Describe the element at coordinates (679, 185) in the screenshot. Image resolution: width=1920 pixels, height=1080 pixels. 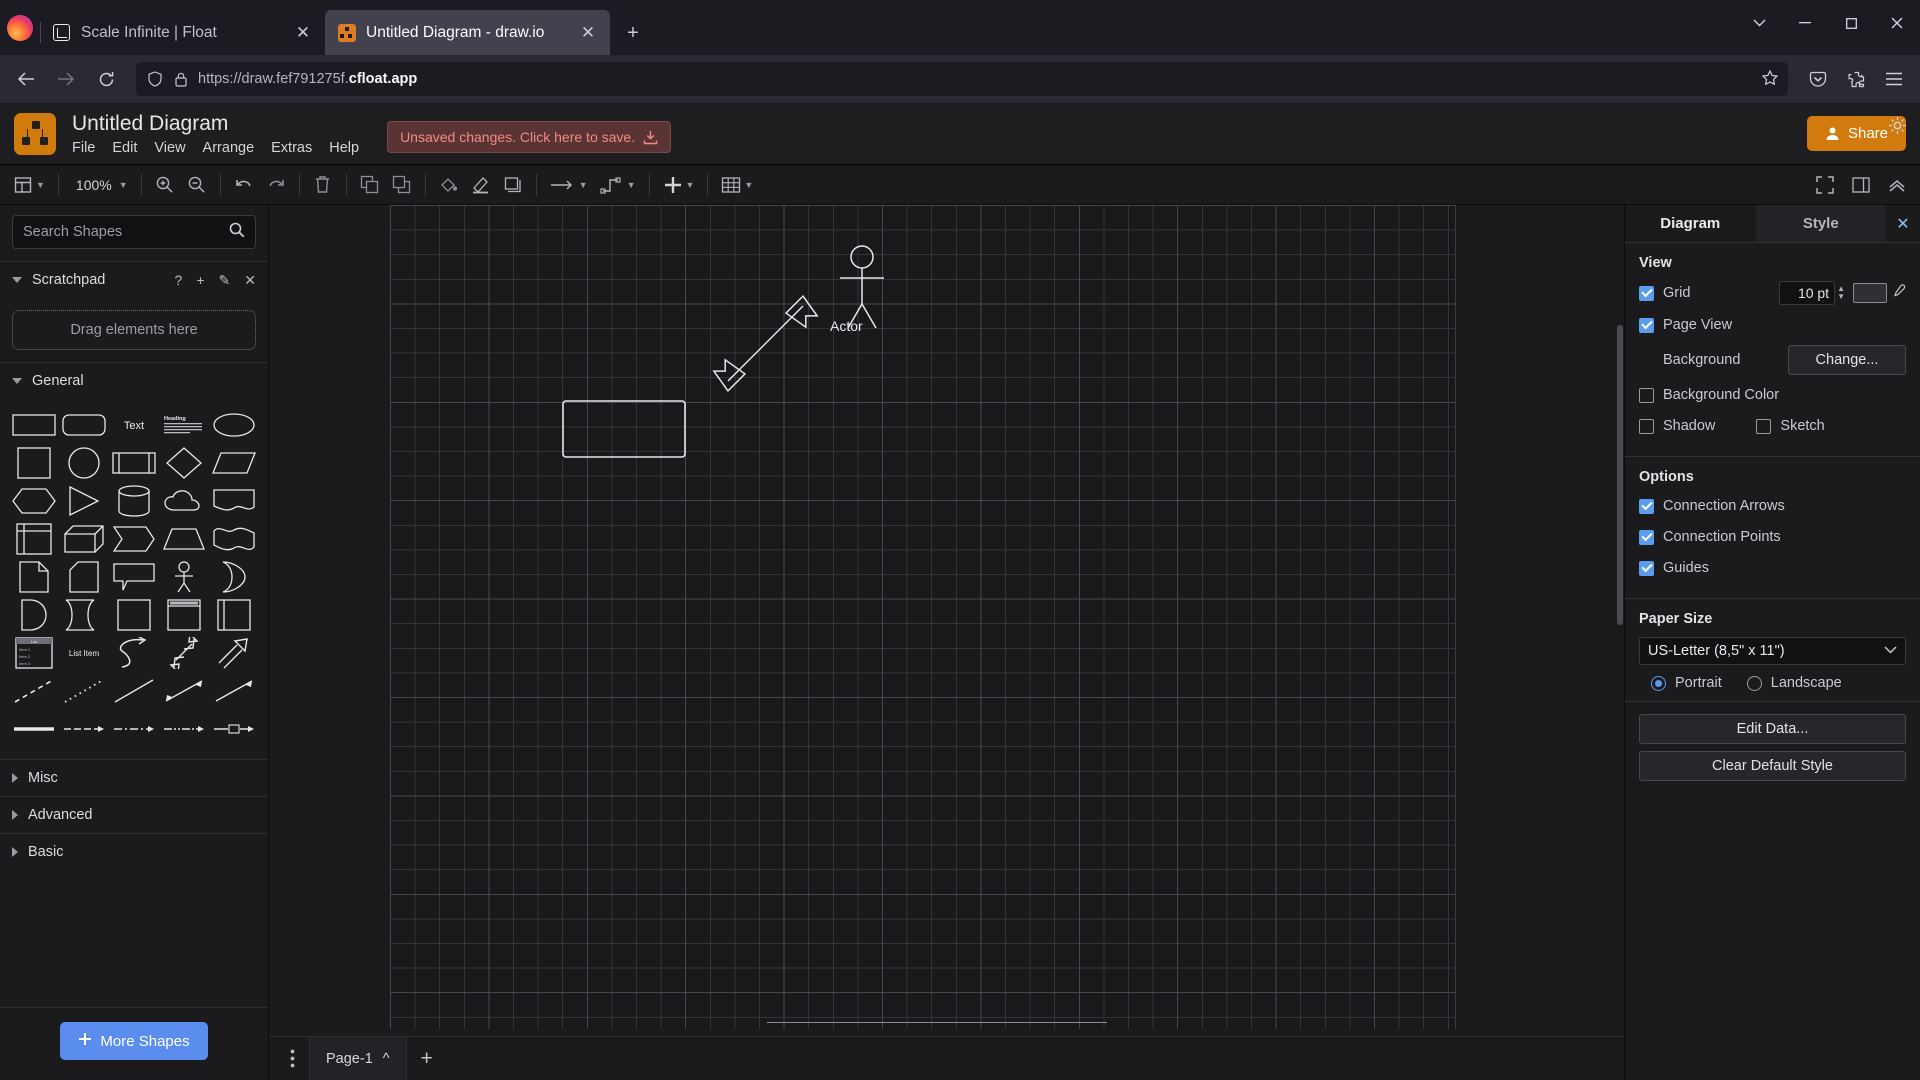
I see `insert-icon: ▼` at that location.